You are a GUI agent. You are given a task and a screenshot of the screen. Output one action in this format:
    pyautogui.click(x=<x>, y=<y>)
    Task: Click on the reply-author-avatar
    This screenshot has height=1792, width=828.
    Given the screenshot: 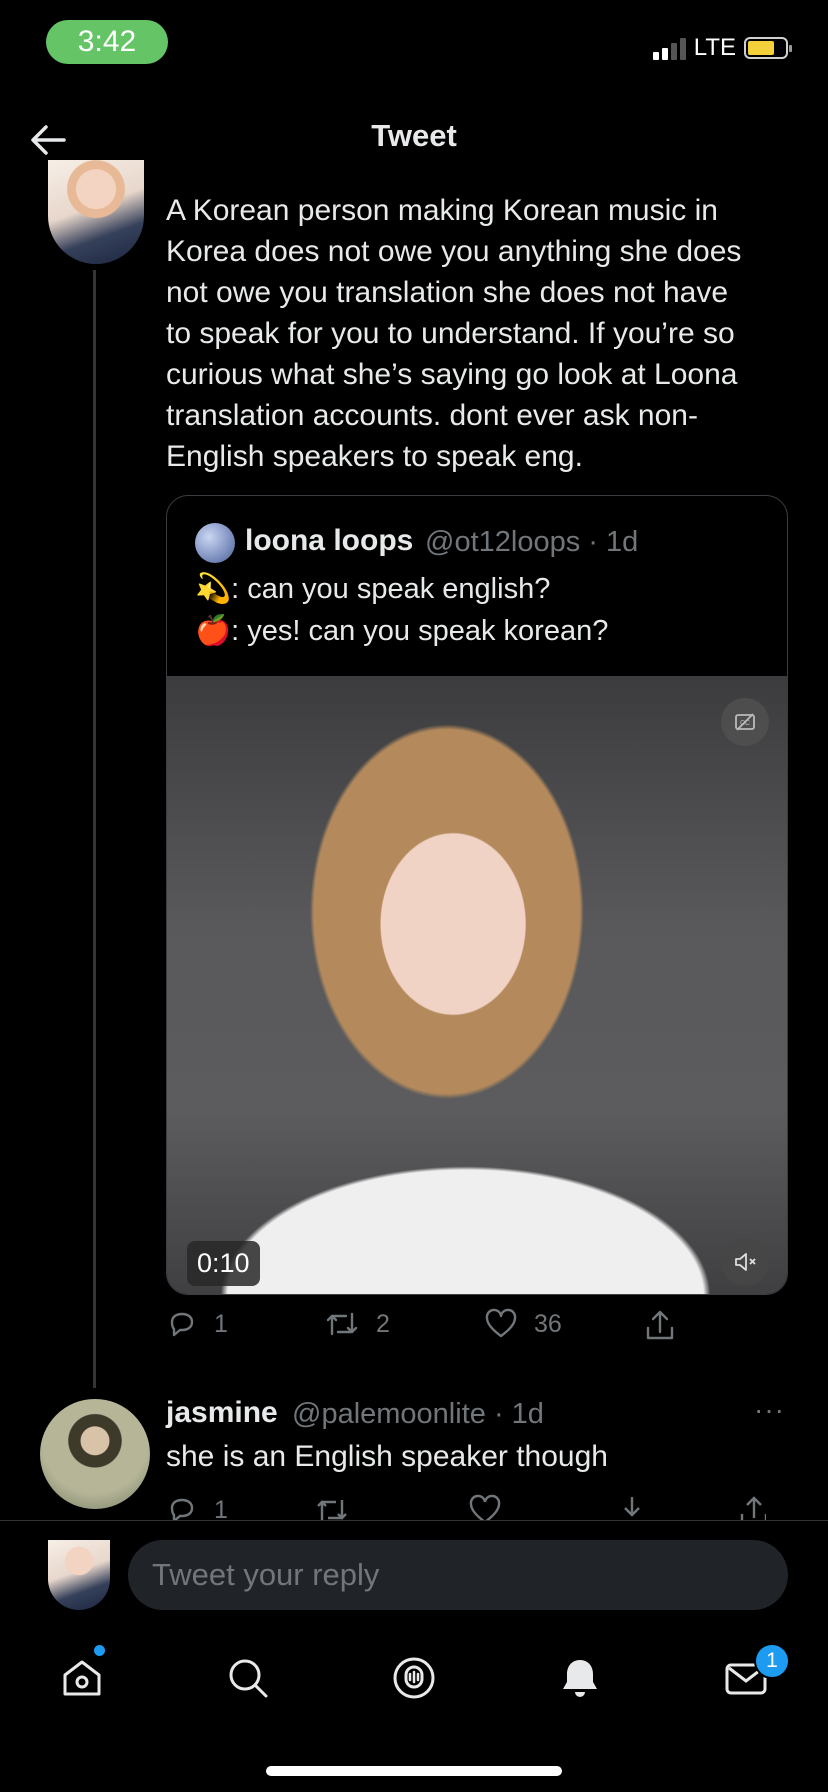 What is the action you would take?
    pyautogui.click(x=95, y=1454)
    